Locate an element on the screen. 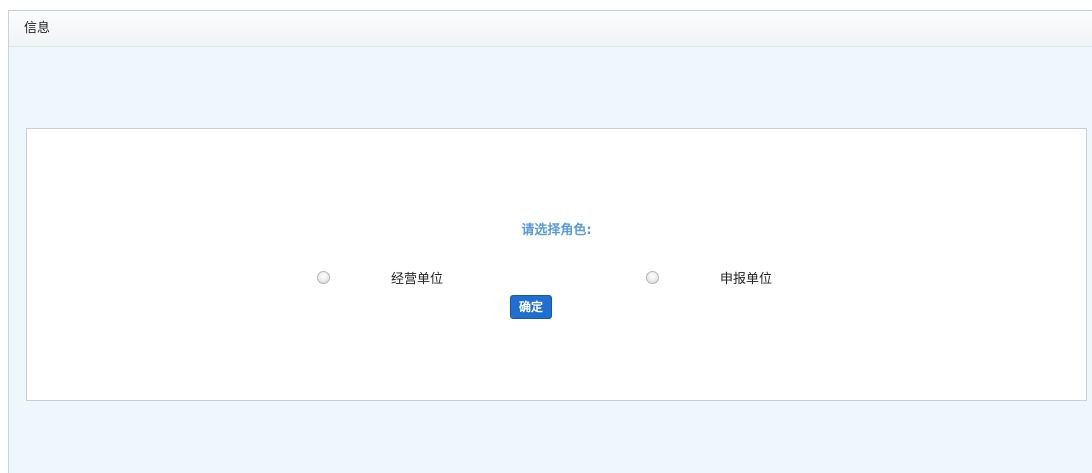  radio-reporting-unit is located at coordinates (652, 277).